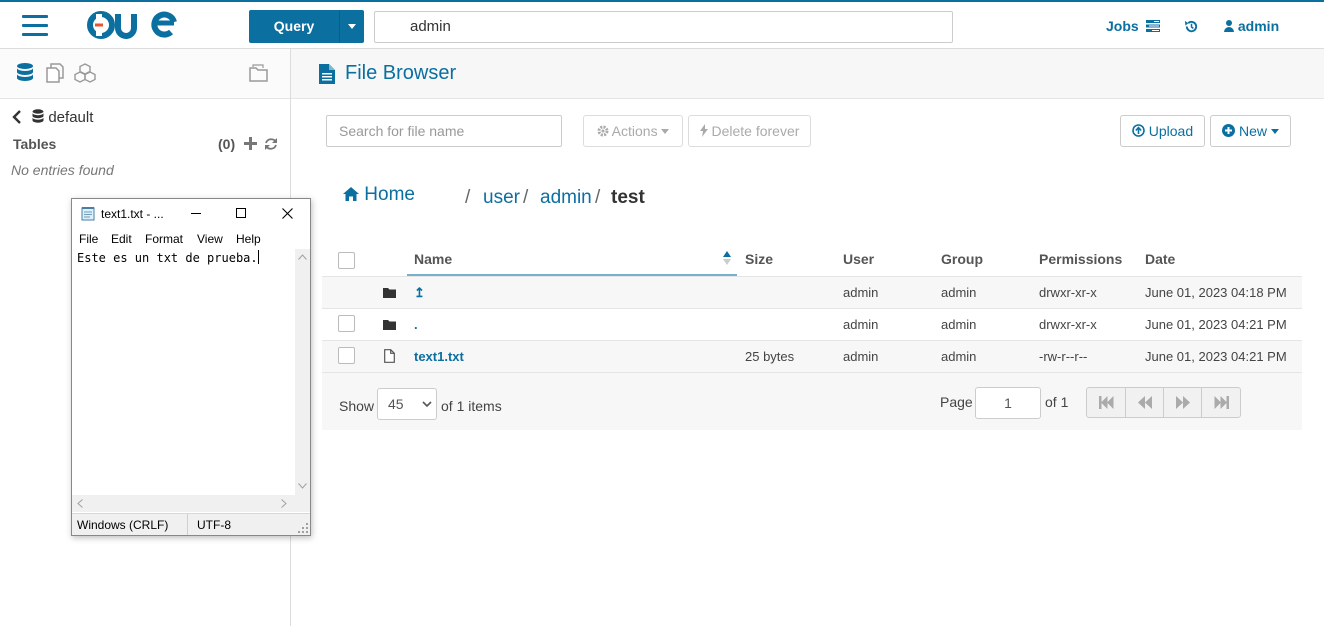 The width and height of the screenshot is (1324, 626). Describe the element at coordinates (1216, 292) in the screenshot. I see `file-date: June 01, 2023 04:18 PM` at that location.